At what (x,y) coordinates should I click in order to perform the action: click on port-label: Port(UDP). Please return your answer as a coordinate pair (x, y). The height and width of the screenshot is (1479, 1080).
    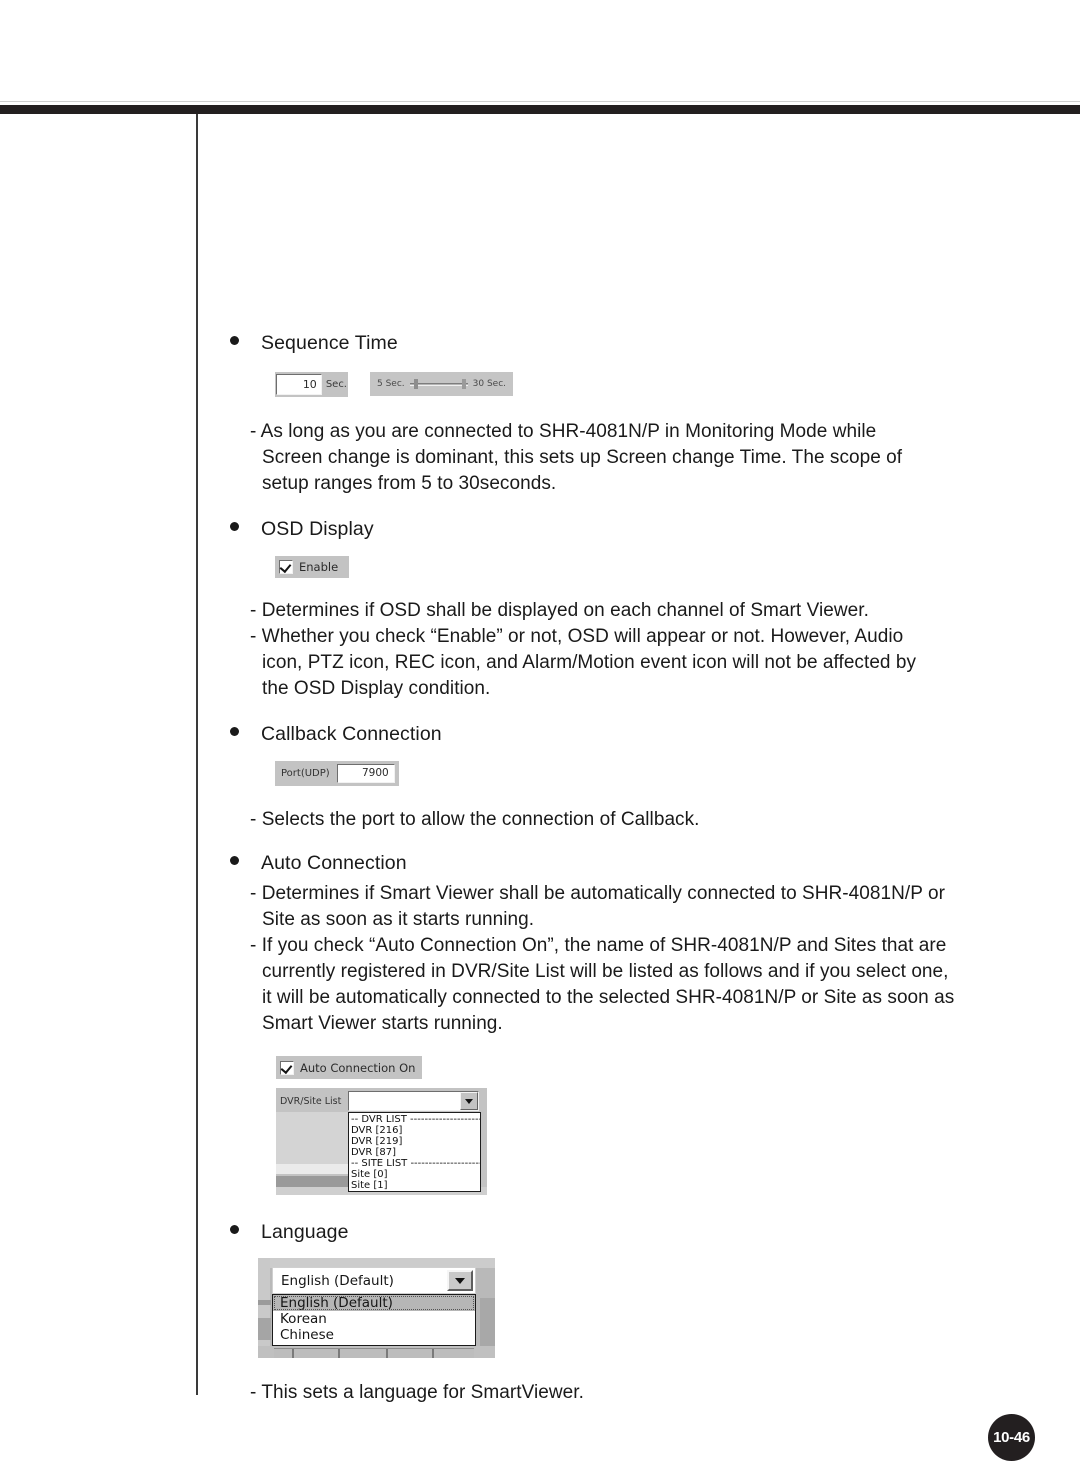
    Looking at the image, I should click on (305, 773).